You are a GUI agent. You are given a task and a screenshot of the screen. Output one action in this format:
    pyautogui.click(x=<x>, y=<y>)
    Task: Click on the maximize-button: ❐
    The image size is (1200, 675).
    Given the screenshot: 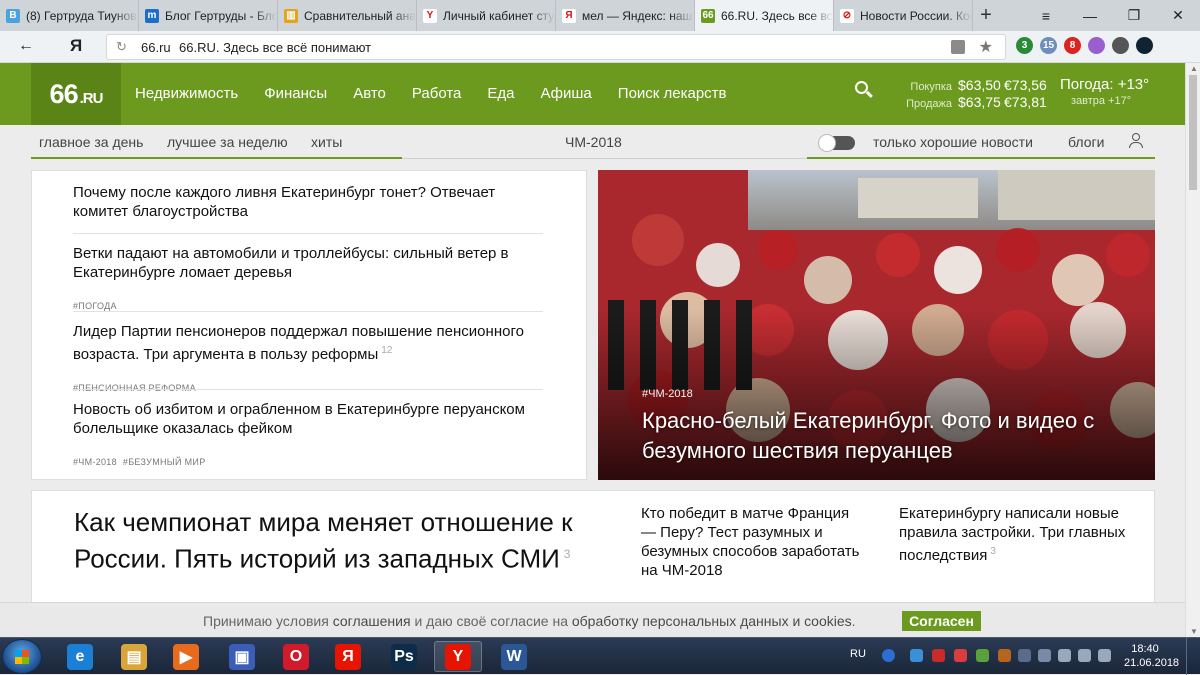 What is the action you would take?
    pyautogui.click(x=1134, y=15)
    